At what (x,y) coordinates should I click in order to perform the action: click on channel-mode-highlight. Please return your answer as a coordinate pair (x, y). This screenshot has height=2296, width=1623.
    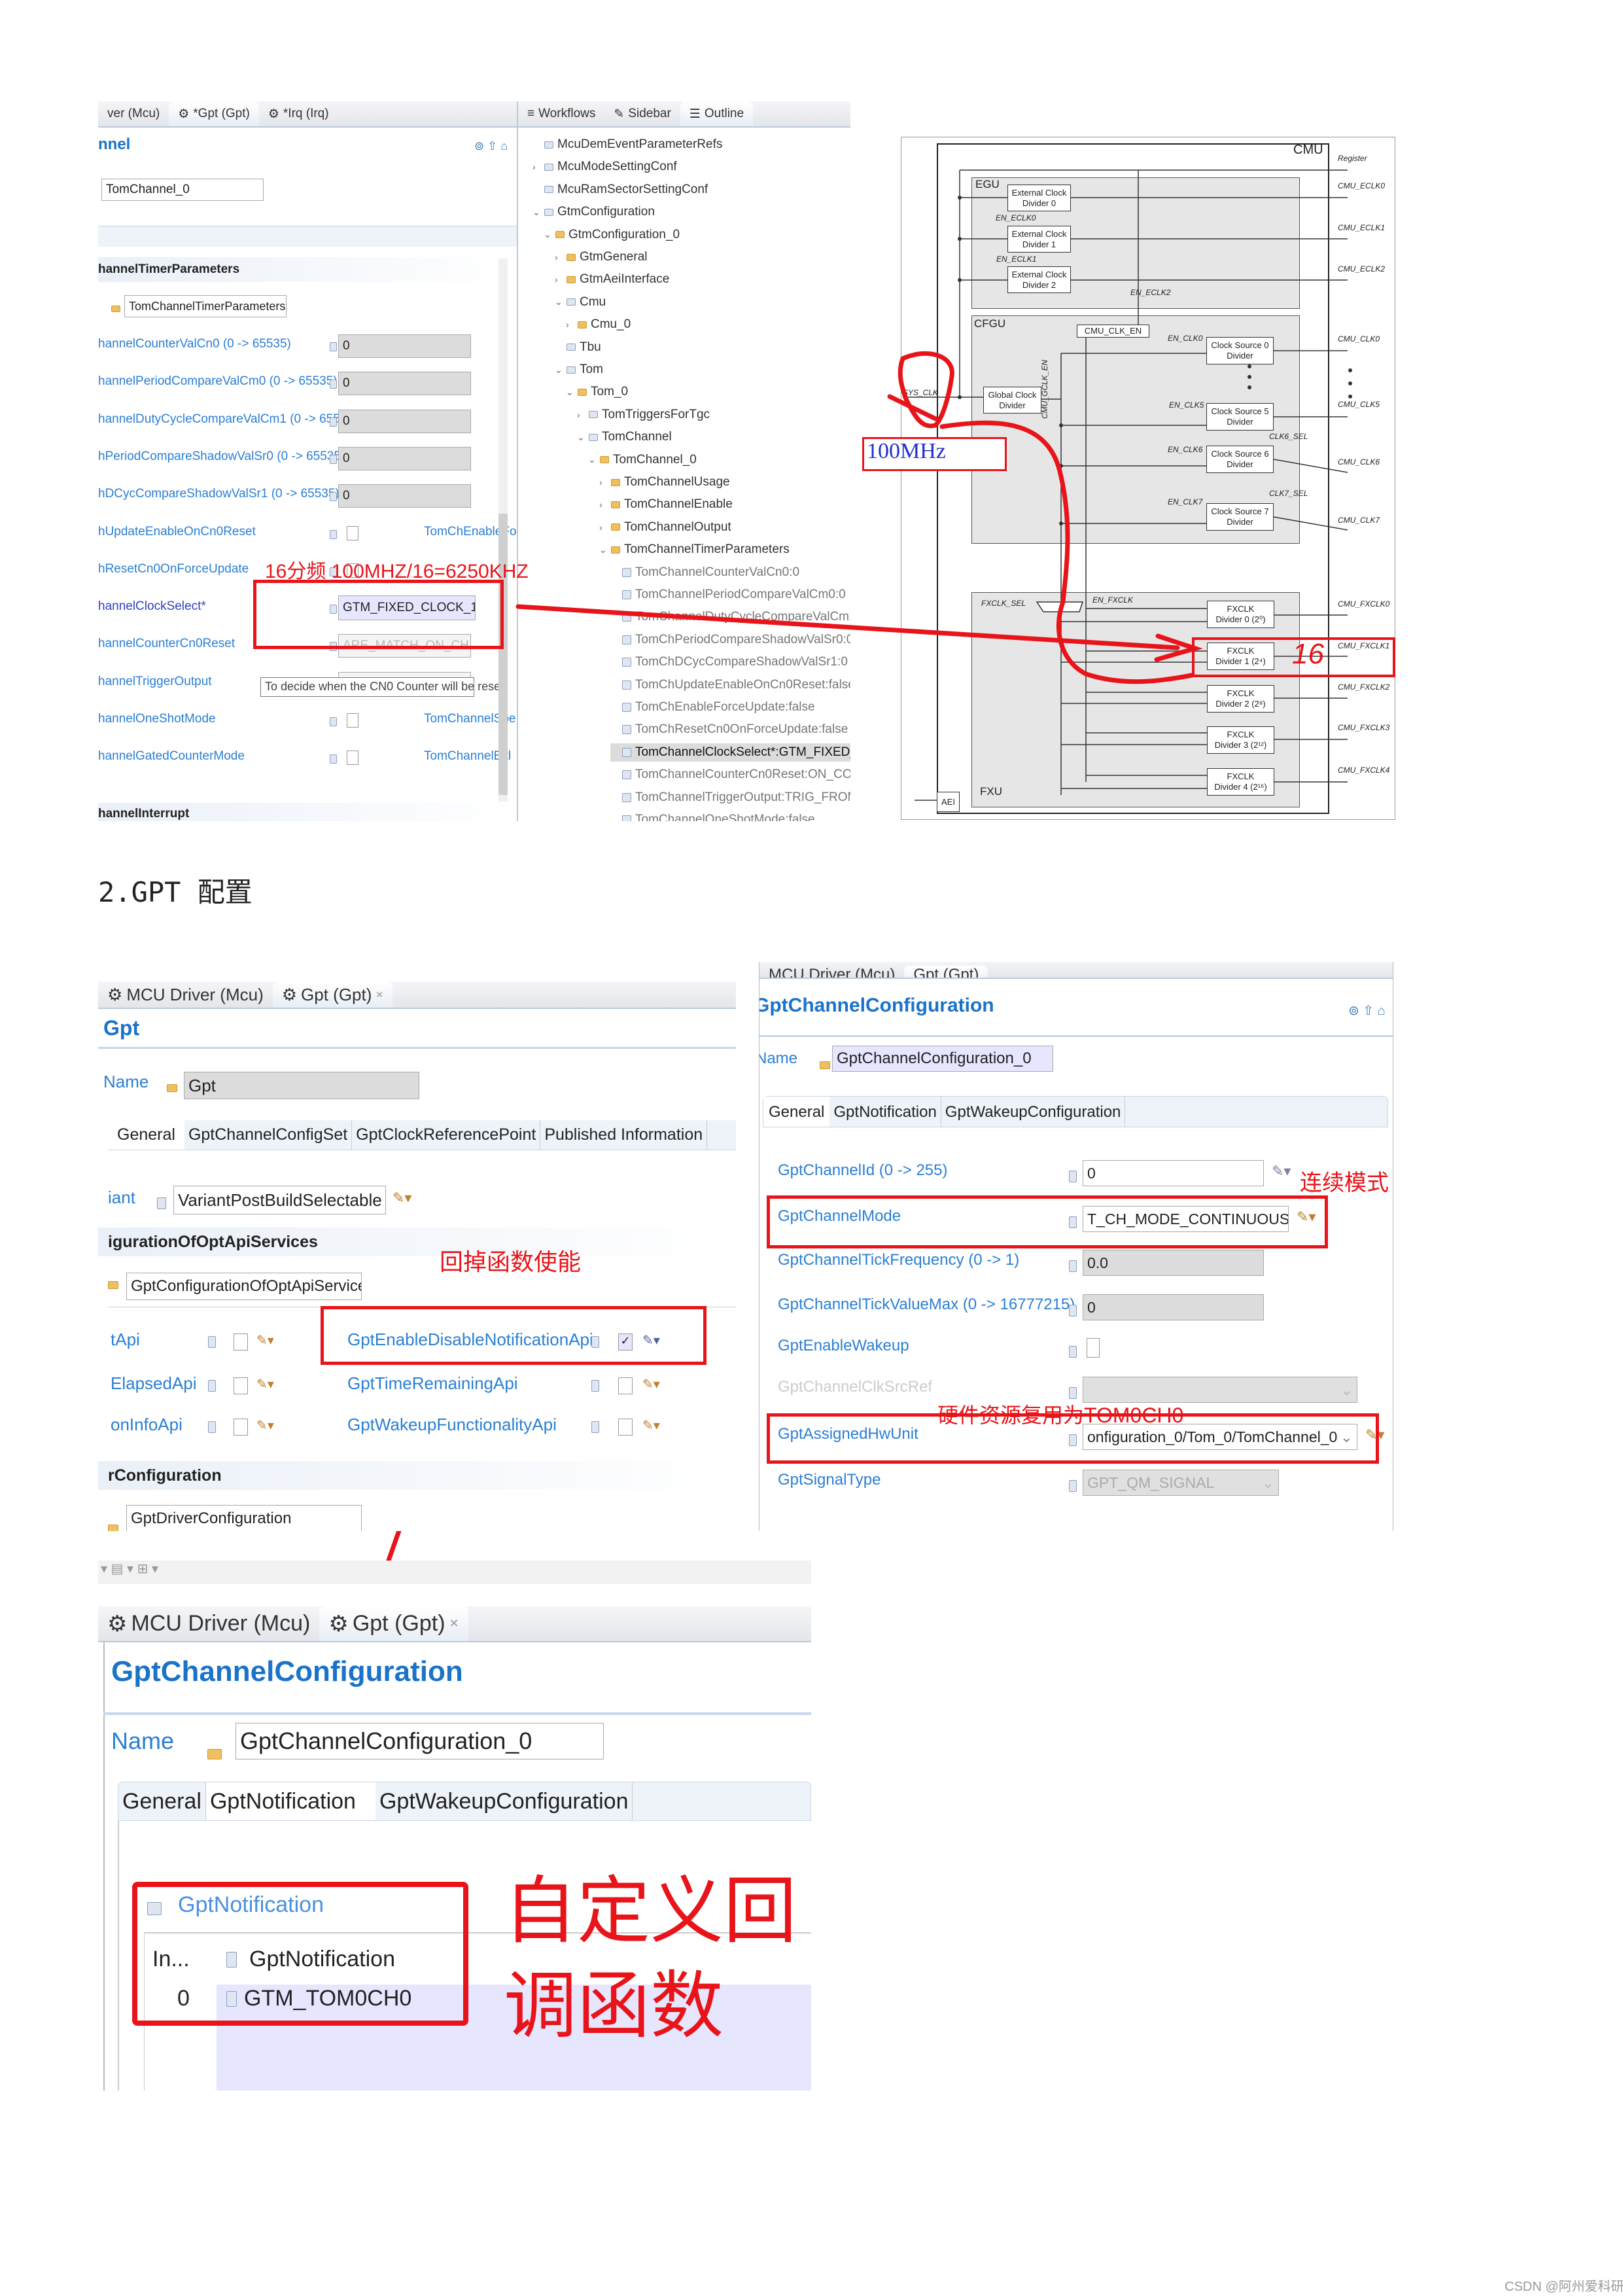
    Looking at the image, I should click on (1048, 1221).